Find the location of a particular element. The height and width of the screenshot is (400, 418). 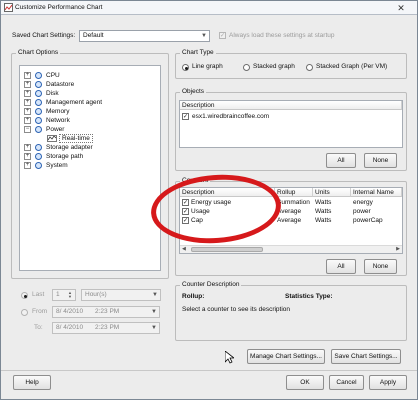

horizontal-scrollbar: ◀ ▶ is located at coordinates (291, 249).